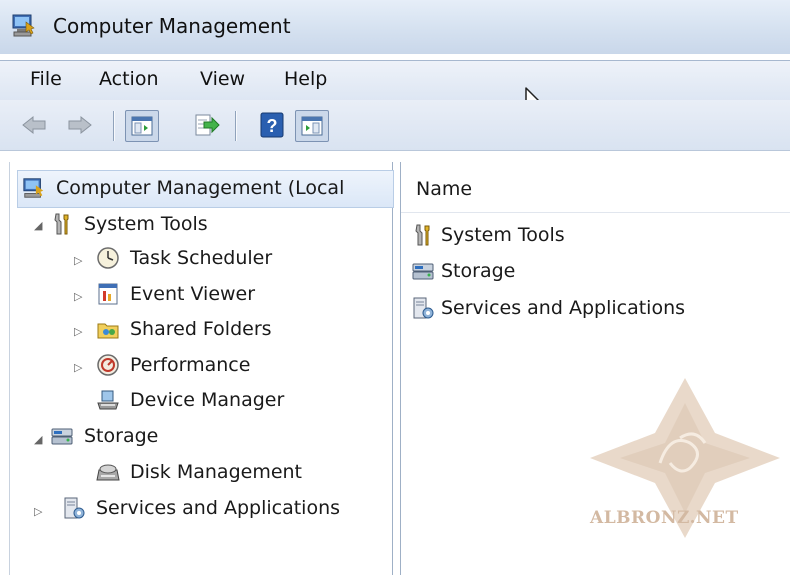 The height and width of the screenshot is (575, 790). I want to click on tree-item-system-tools: System Tools, so click(129, 224).